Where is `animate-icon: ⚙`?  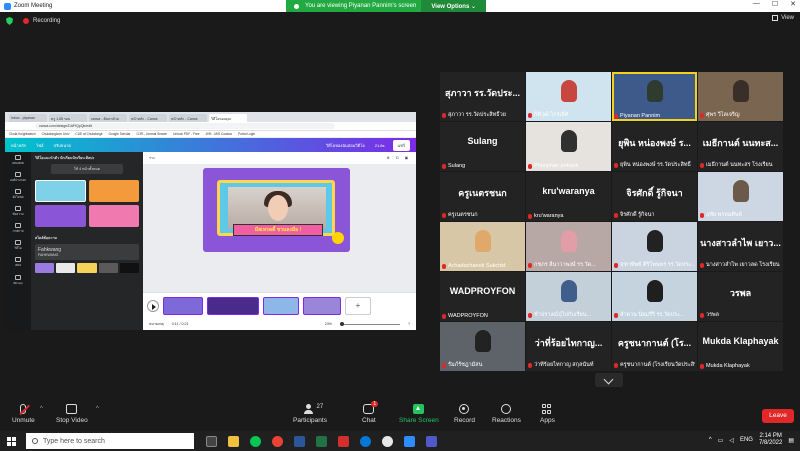
animate-icon: ⚙ is located at coordinates (388, 158).